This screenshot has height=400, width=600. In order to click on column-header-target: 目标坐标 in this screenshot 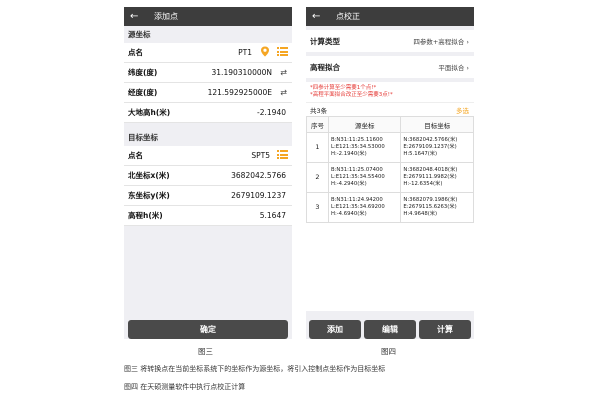, I will do `click(437, 124)`.